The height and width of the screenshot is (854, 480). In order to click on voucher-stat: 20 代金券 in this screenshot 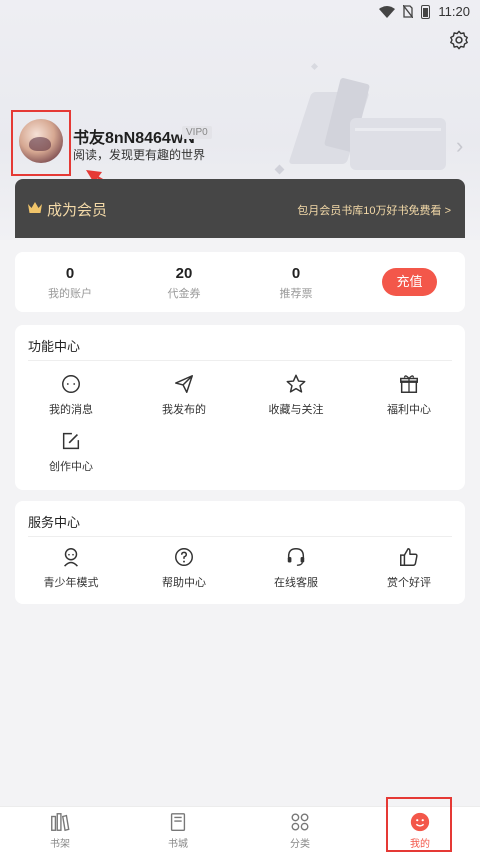, I will do `click(184, 283)`.